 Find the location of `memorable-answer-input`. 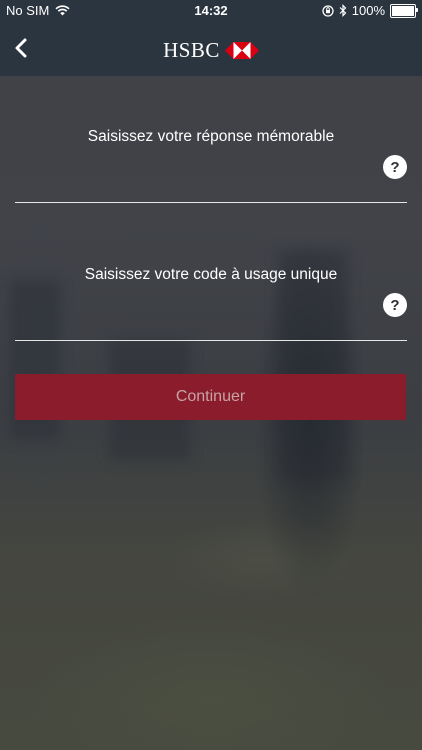

memorable-answer-input is located at coordinates (211, 187).